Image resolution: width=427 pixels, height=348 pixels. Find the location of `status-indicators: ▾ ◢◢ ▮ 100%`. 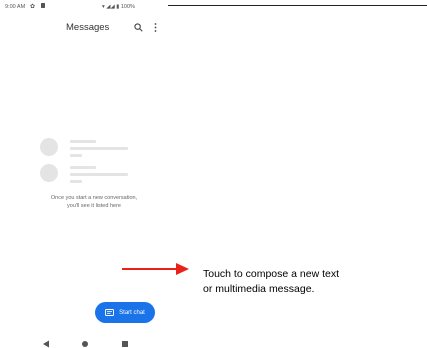

status-indicators: ▾ ◢◢ ▮ 100% is located at coordinates (118, 7).